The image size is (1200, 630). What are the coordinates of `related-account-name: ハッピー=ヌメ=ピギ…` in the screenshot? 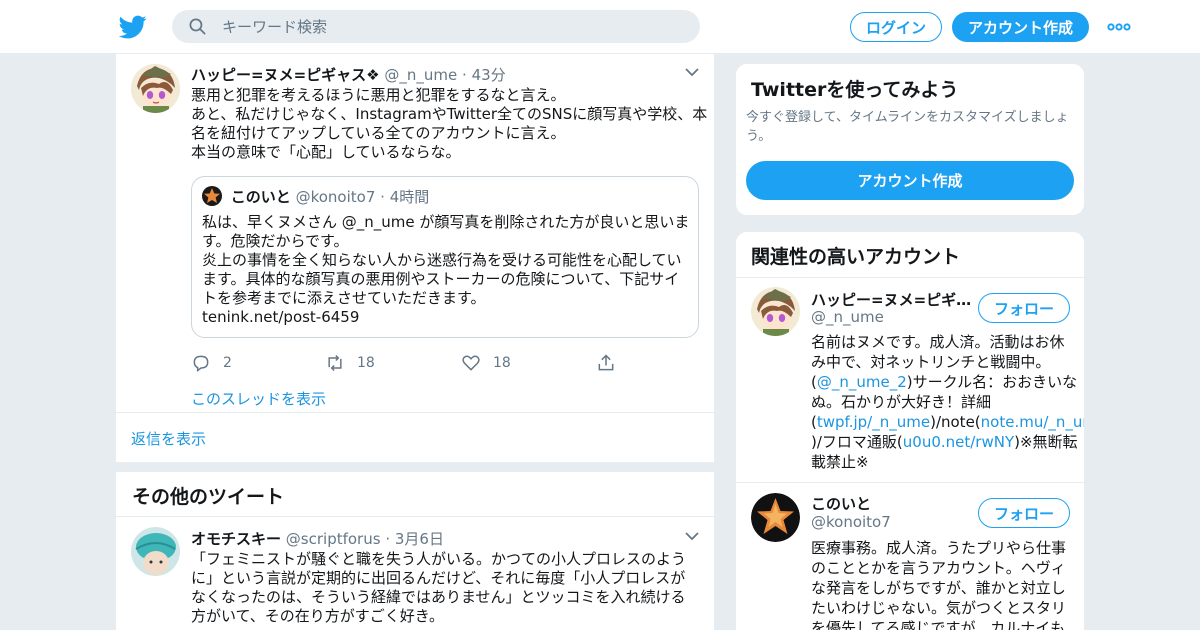 It's located at (891, 299).